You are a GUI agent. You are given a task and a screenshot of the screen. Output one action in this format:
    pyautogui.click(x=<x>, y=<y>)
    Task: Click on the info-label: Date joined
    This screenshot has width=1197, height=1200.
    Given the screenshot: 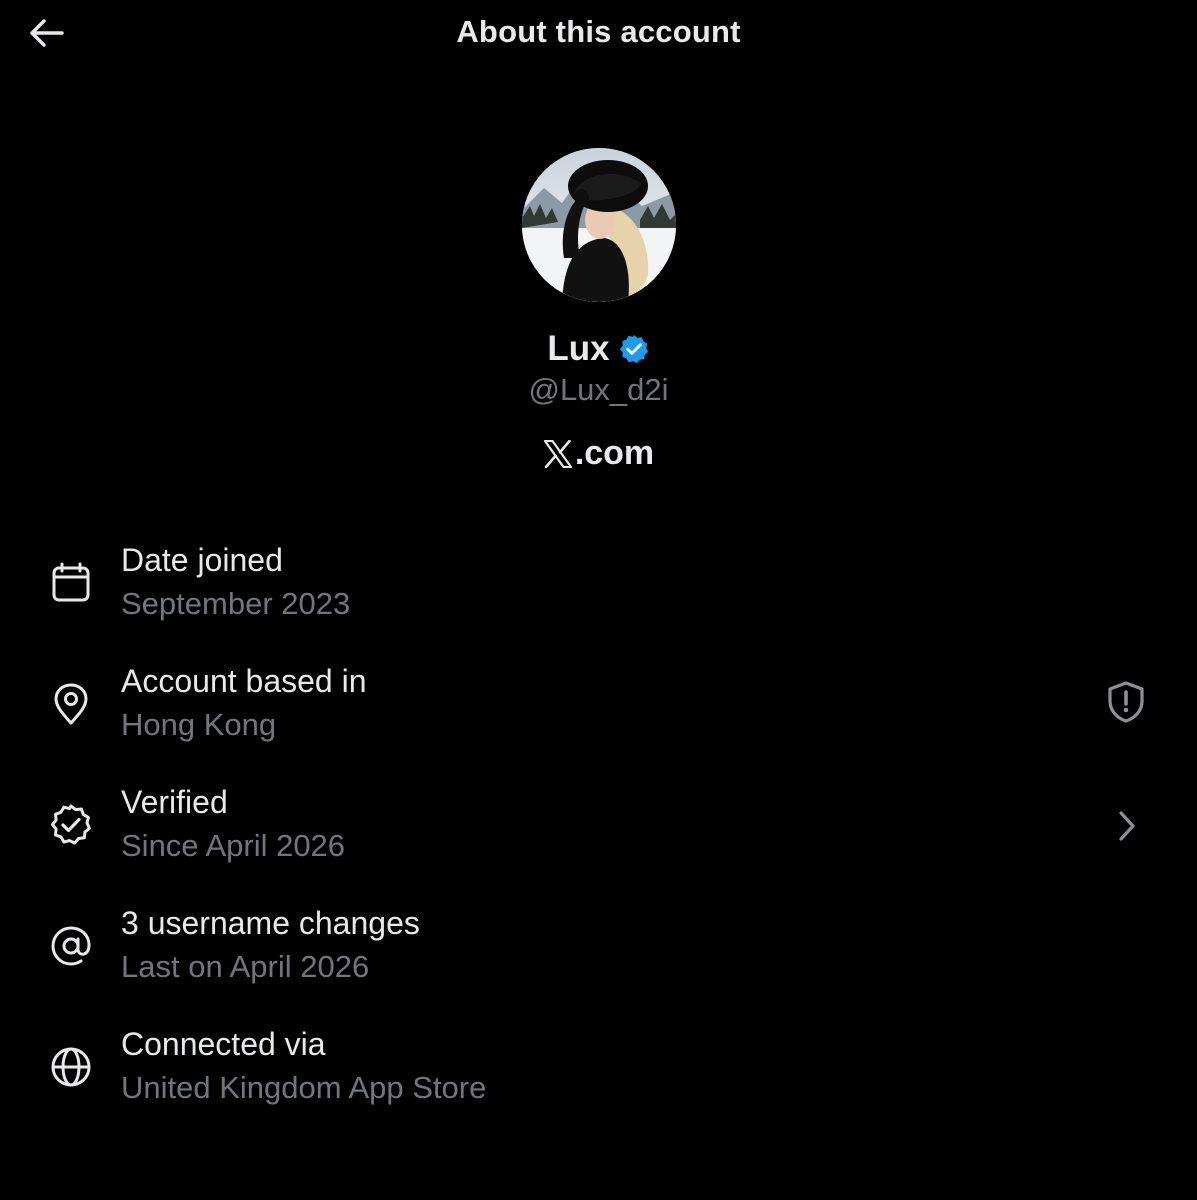 What is the action you would take?
    pyautogui.click(x=202, y=560)
    